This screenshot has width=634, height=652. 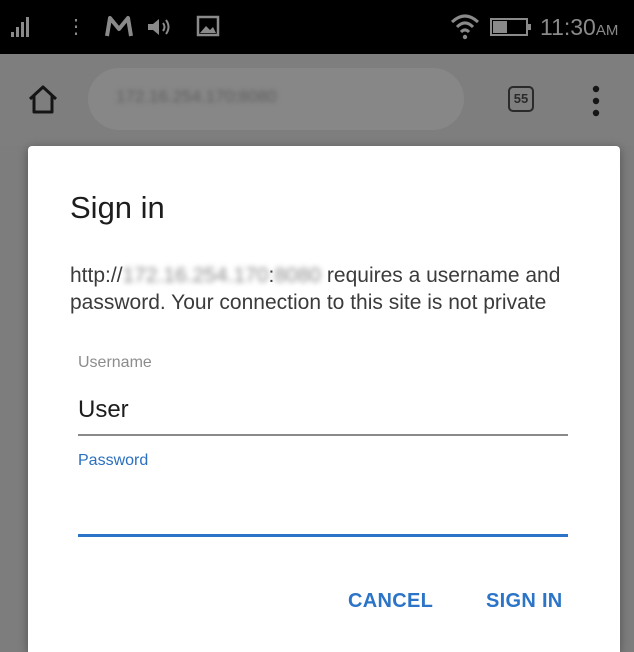 I want to click on message-prefix: http://, so click(x=96, y=275).